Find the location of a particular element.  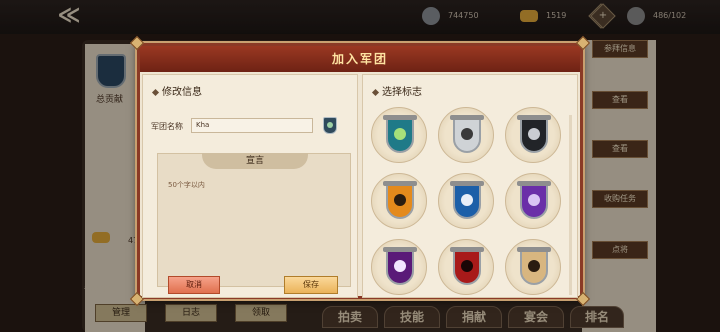

emblem-red-demon-option is located at coordinates (466, 267).